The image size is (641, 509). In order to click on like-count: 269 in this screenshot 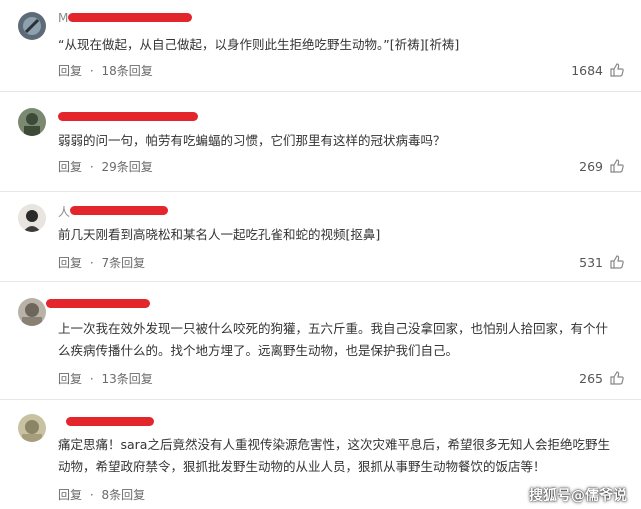, I will do `click(591, 166)`.